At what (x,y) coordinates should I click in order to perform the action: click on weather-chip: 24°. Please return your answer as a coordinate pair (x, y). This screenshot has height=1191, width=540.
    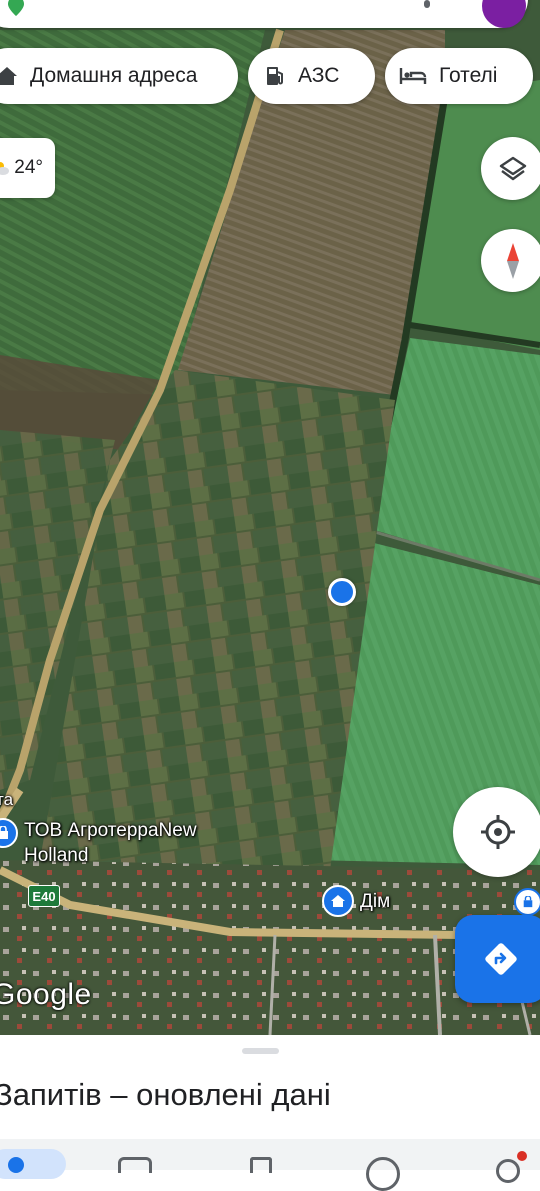
    Looking at the image, I should click on (27, 168).